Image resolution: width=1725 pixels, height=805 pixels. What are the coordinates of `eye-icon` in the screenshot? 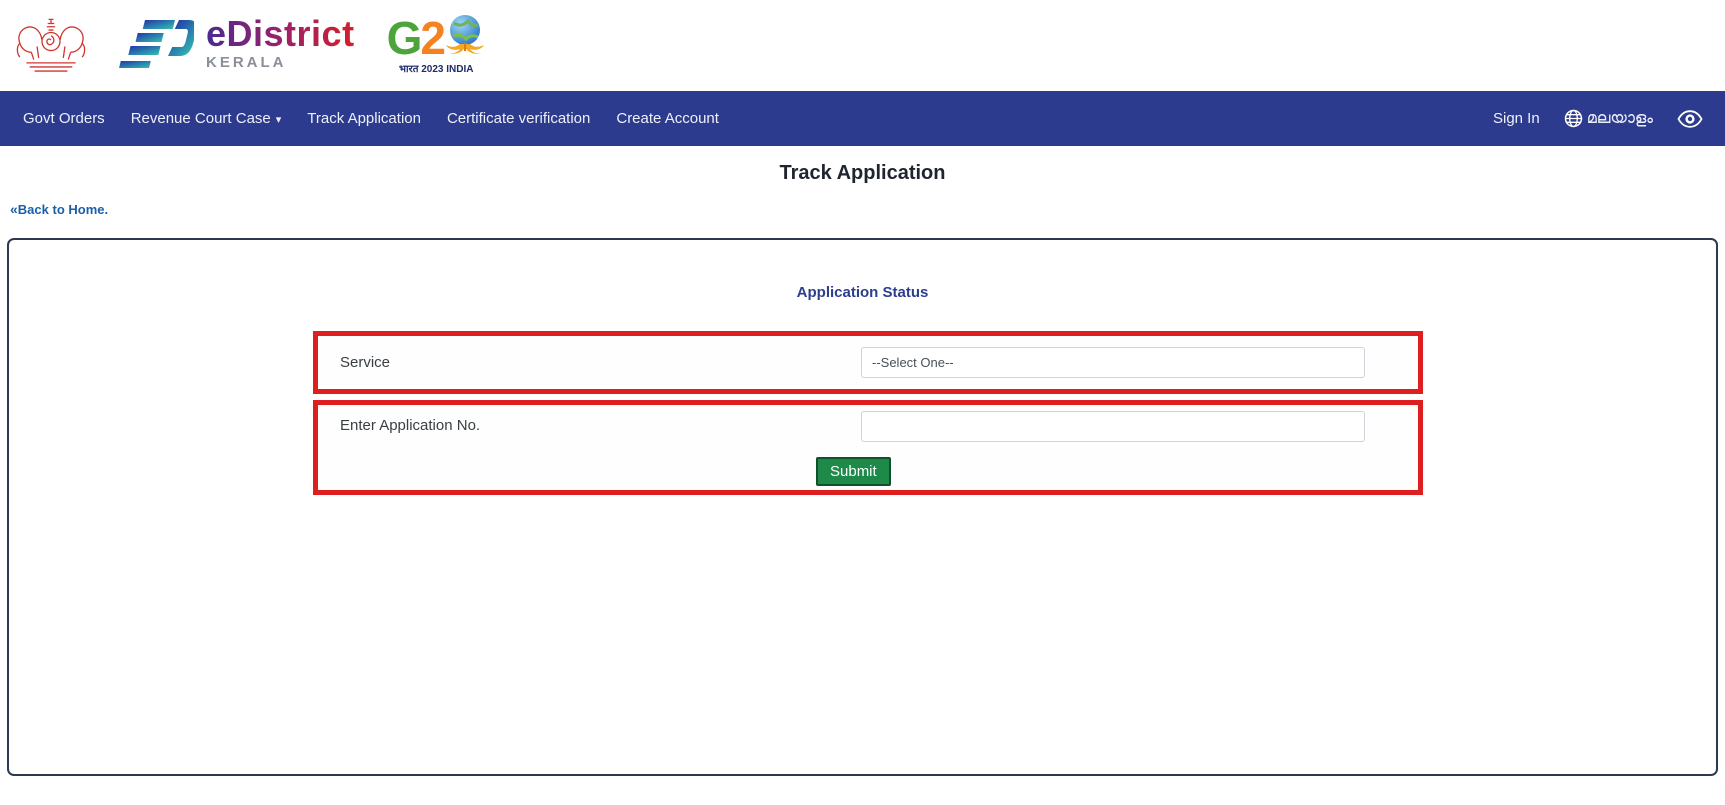 It's located at (1690, 118).